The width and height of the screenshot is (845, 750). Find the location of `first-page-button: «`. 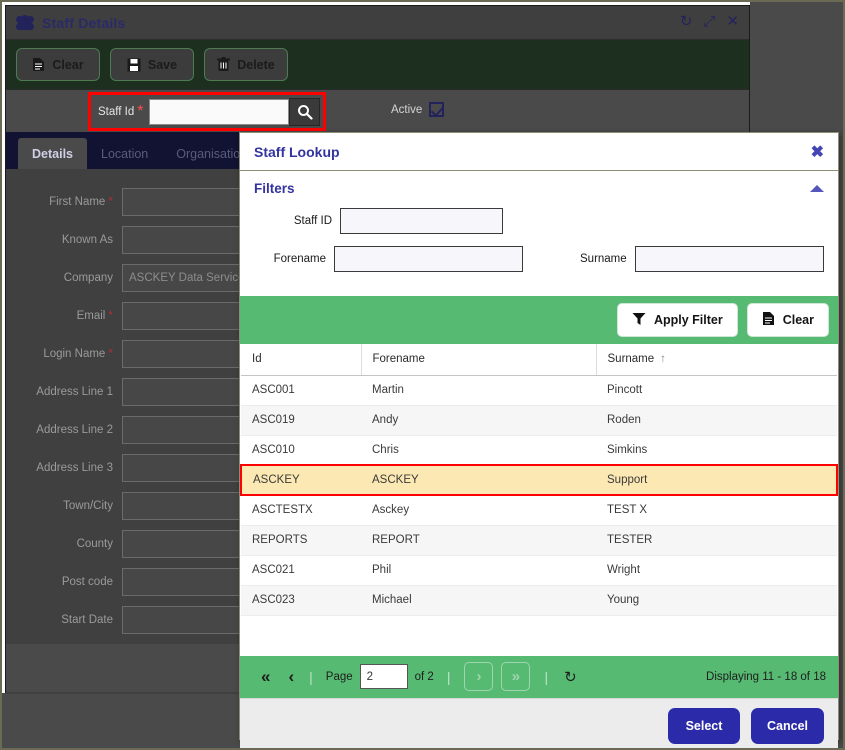

first-page-button: « is located at coordinates (265, 676).